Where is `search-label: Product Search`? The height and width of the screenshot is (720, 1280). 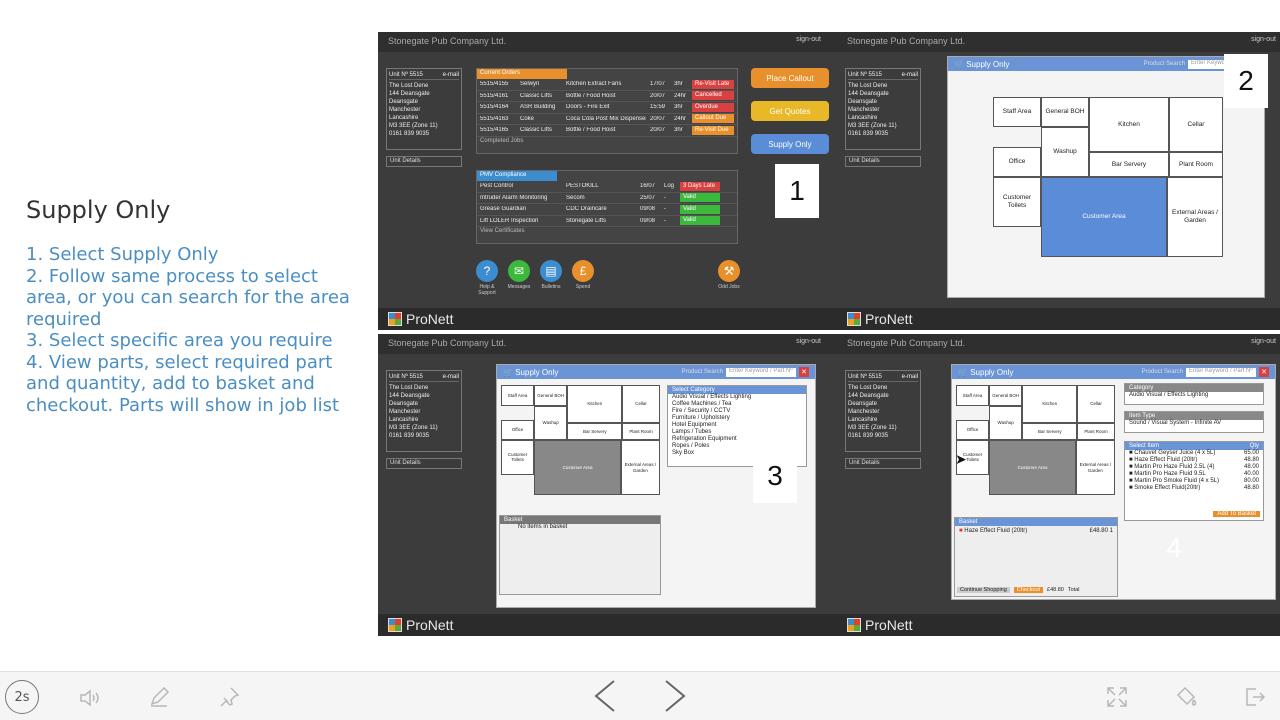 search-label: Product Search is located at coordinates (1164, 64).